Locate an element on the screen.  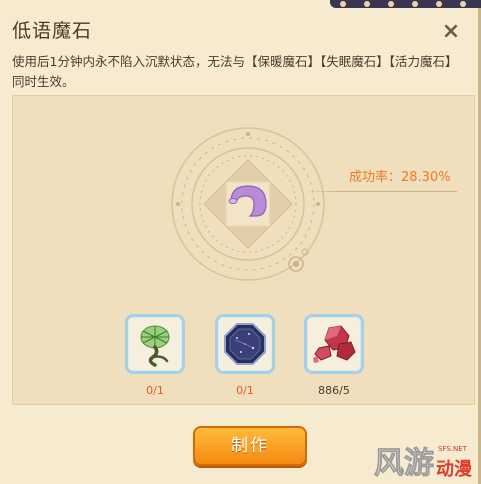
success-rate: 成功率：28.30% is located at coordinates (400, 177).